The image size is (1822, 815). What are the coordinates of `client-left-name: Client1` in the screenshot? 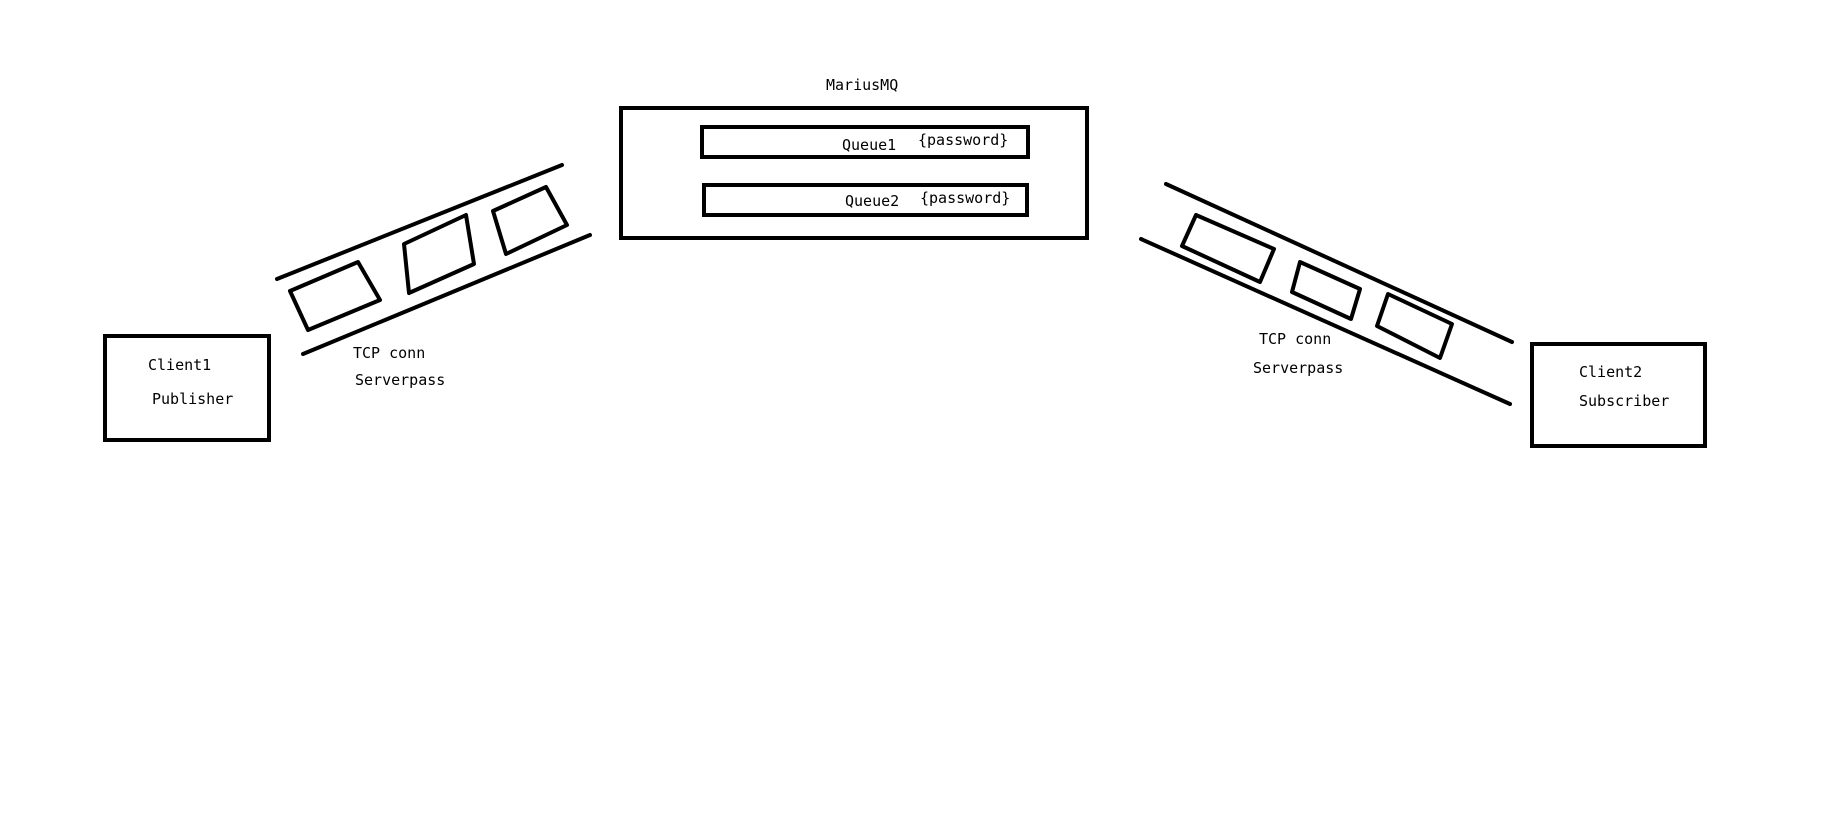 It's located at (179, 365).